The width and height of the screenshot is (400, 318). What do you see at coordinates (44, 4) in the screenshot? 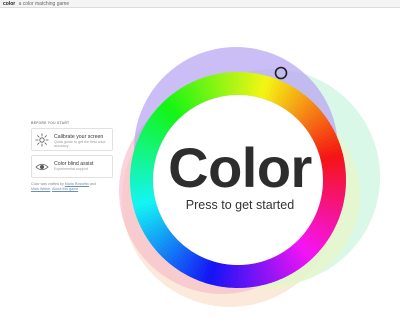
I see `header-tagline: a color matching game` at bounding box center [44, 4].